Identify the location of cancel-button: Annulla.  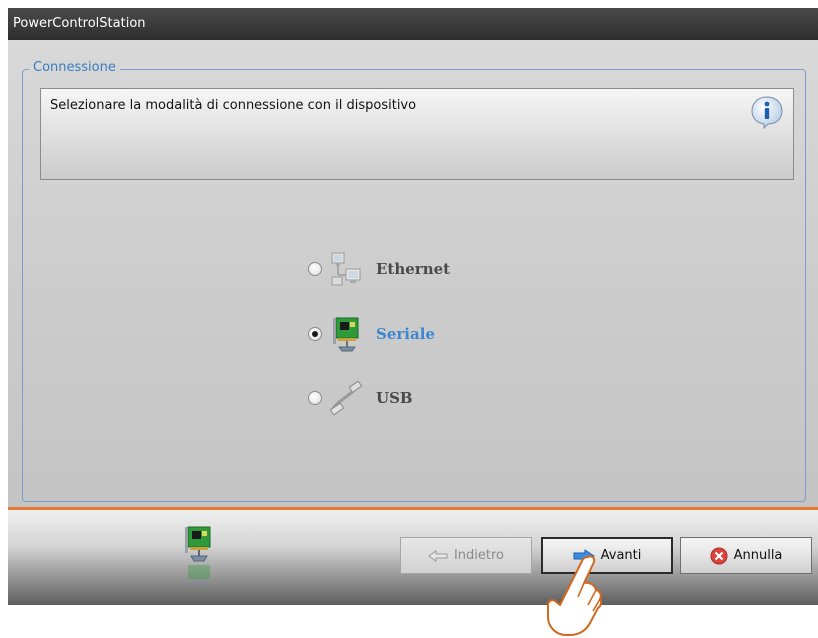
(746, 555).